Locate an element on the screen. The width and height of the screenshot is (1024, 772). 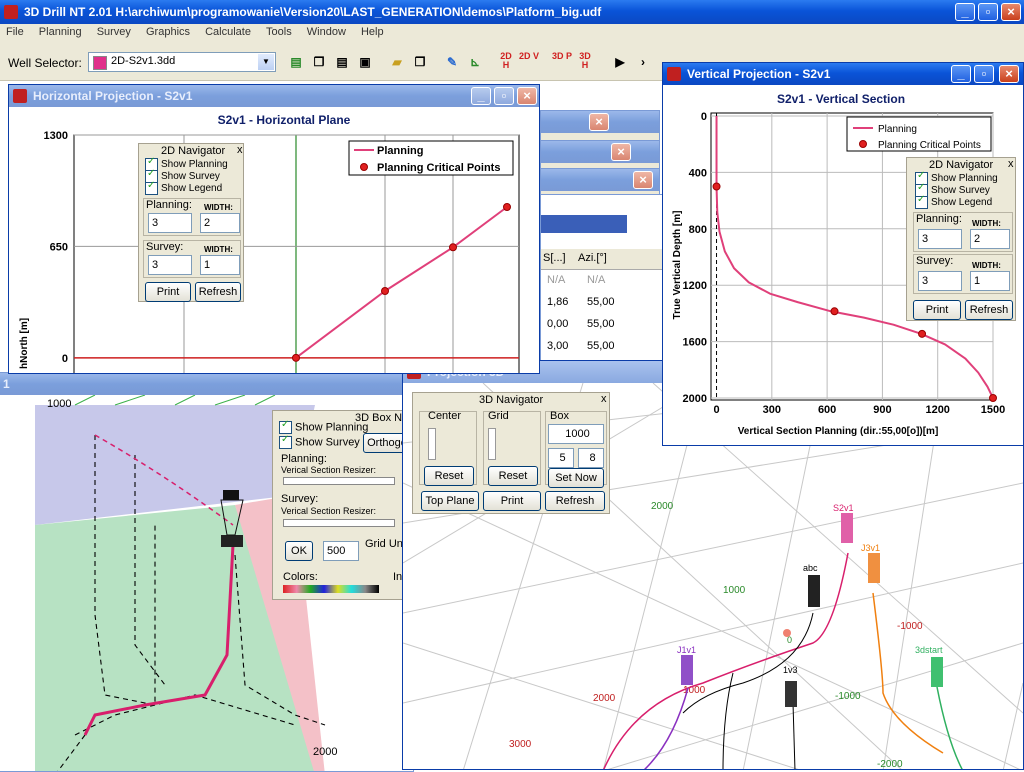
2d-h-icon: 2D H is located at coordinates (506, 62).